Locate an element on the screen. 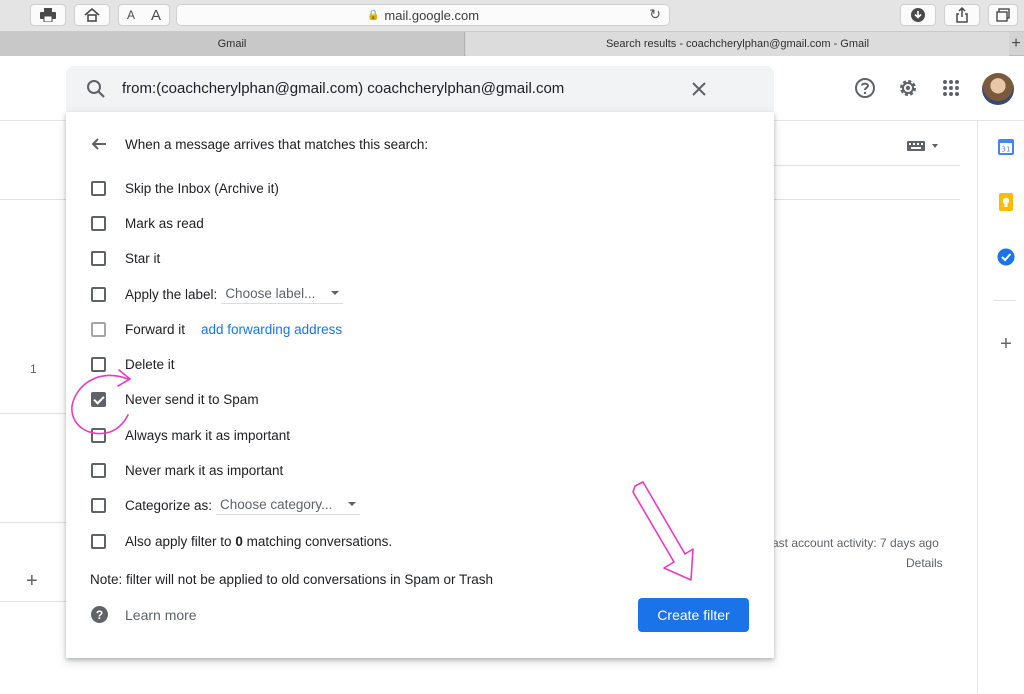  print-button is located at coordinates (48, 15).